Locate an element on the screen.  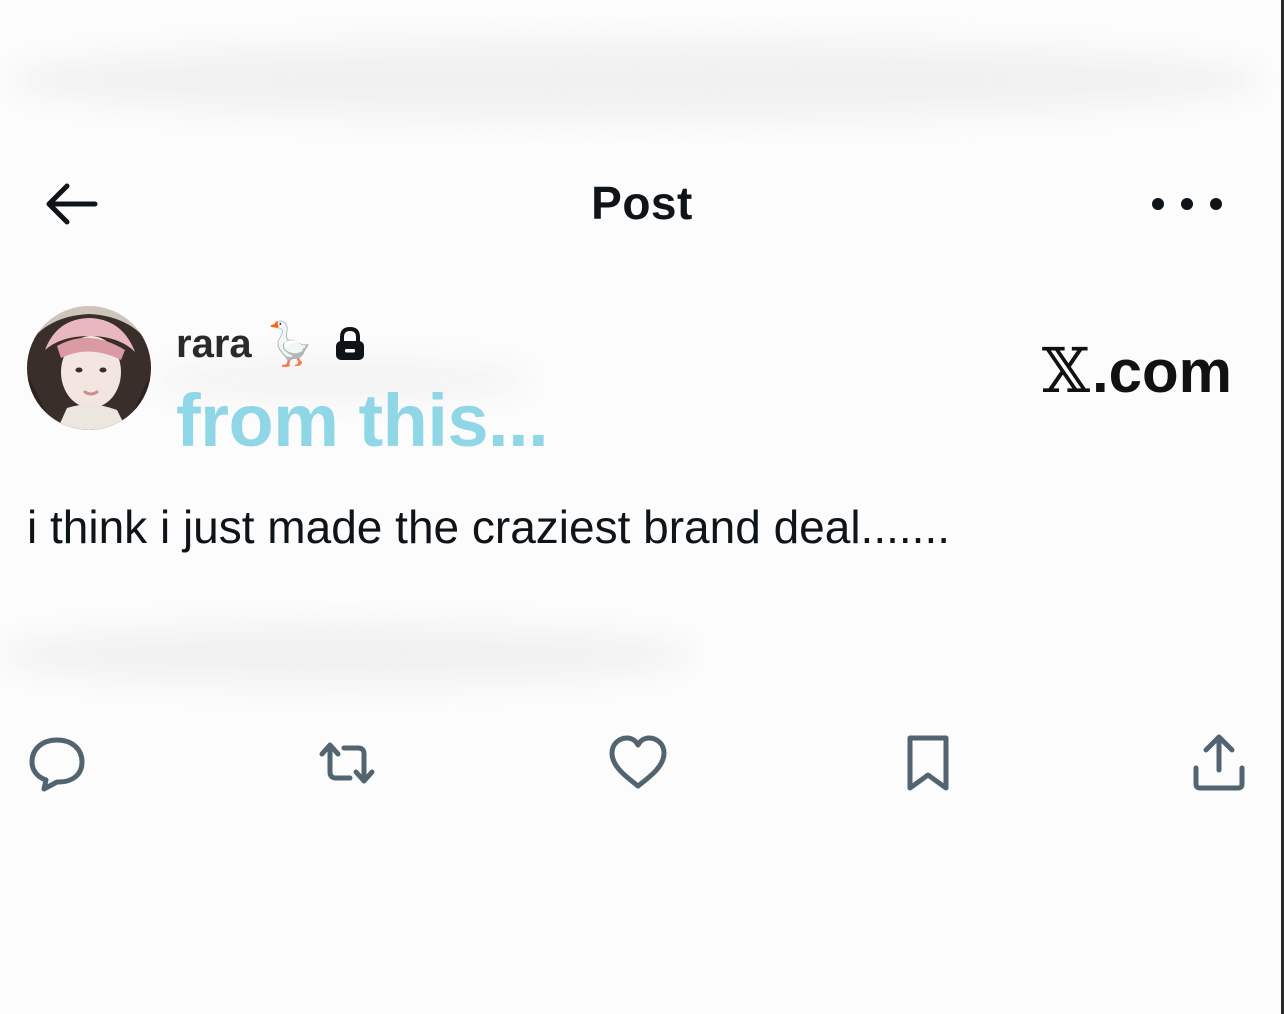
goose-emoji: 🪿 is located at coordinates (289, 343).